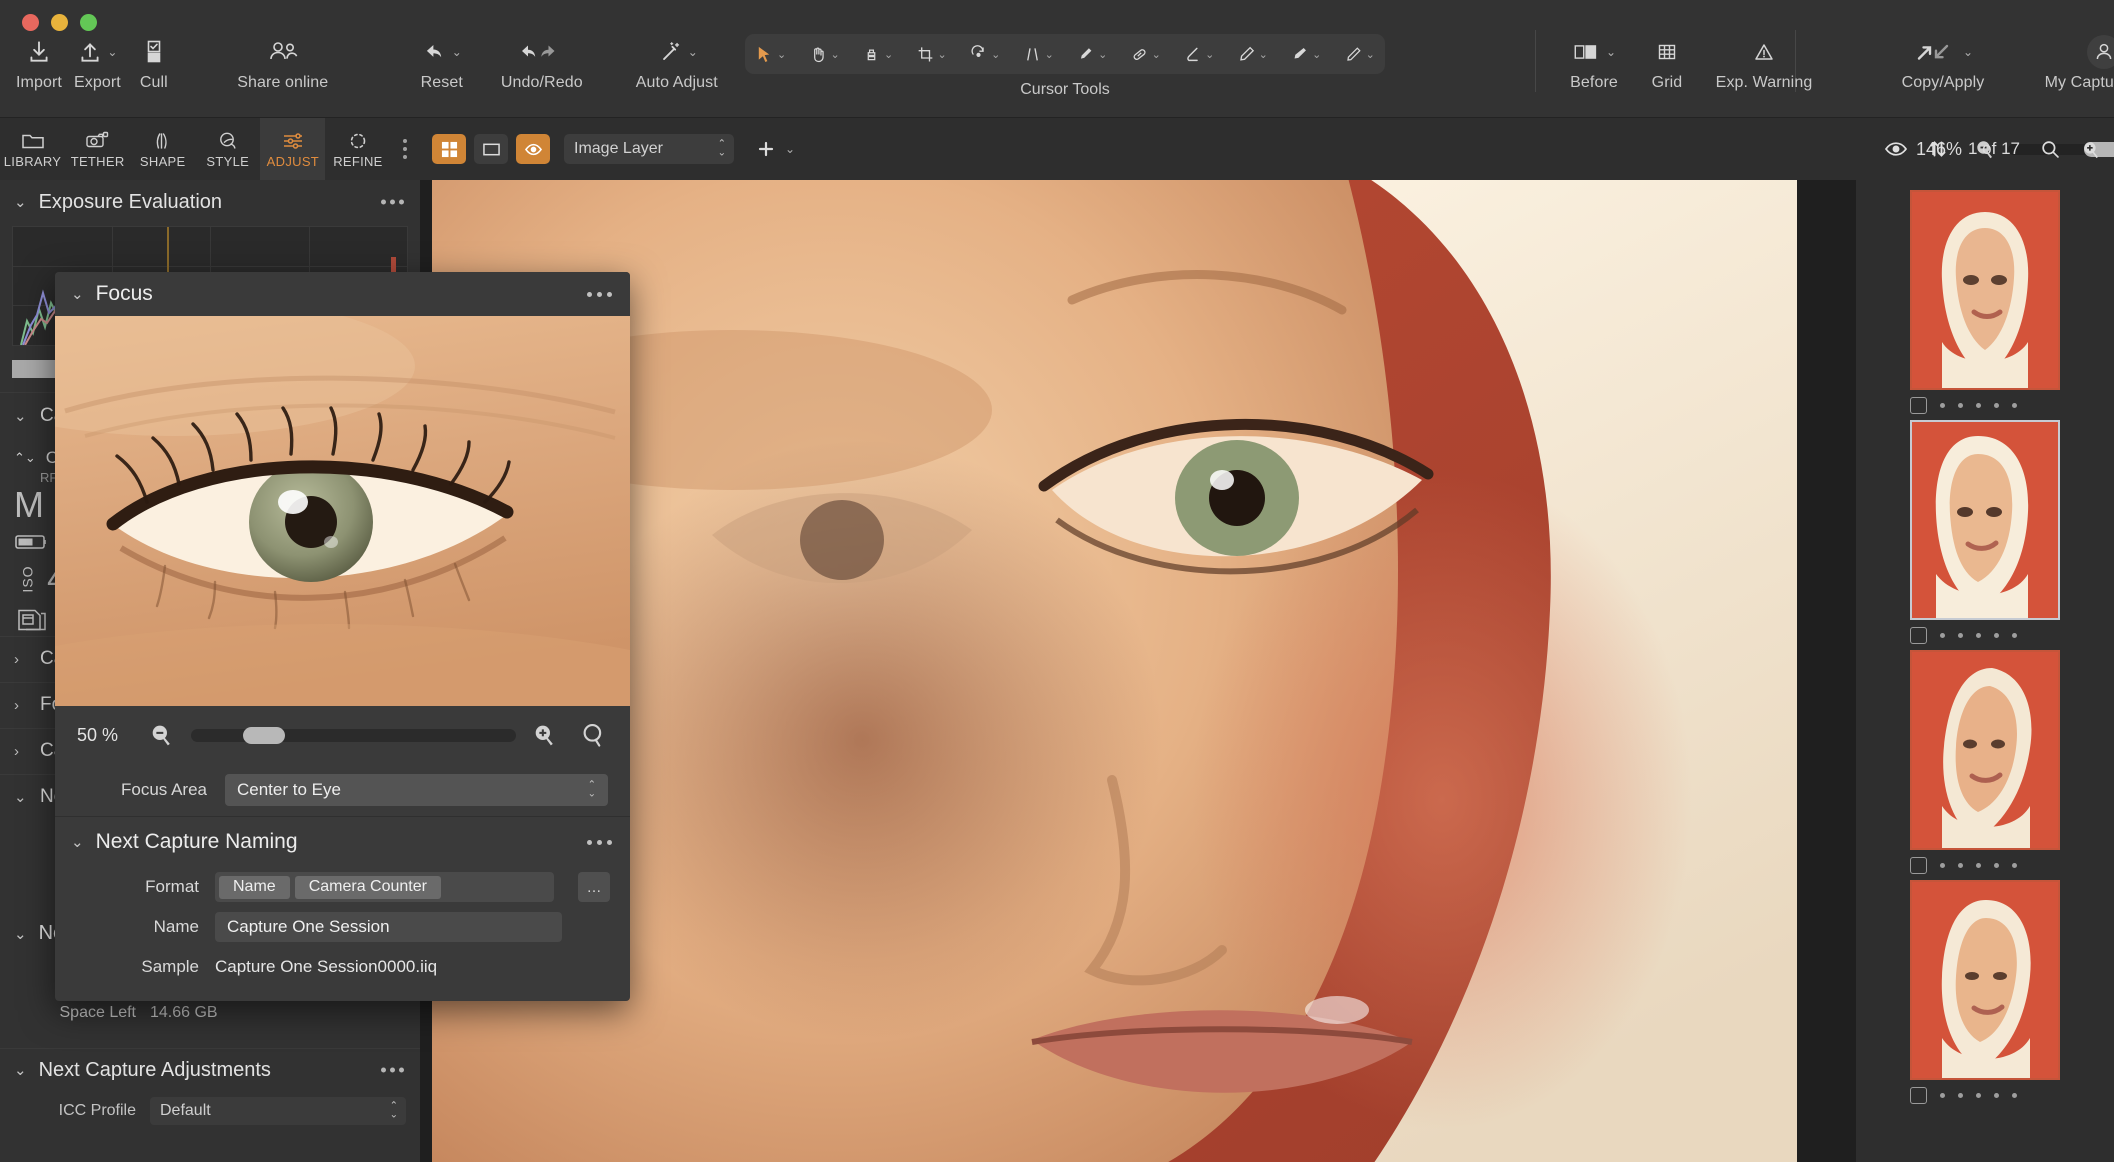 This screenshot has width=2114, height=1162. I want to click on thumbnail-4-rating, so click(1978, 1095).